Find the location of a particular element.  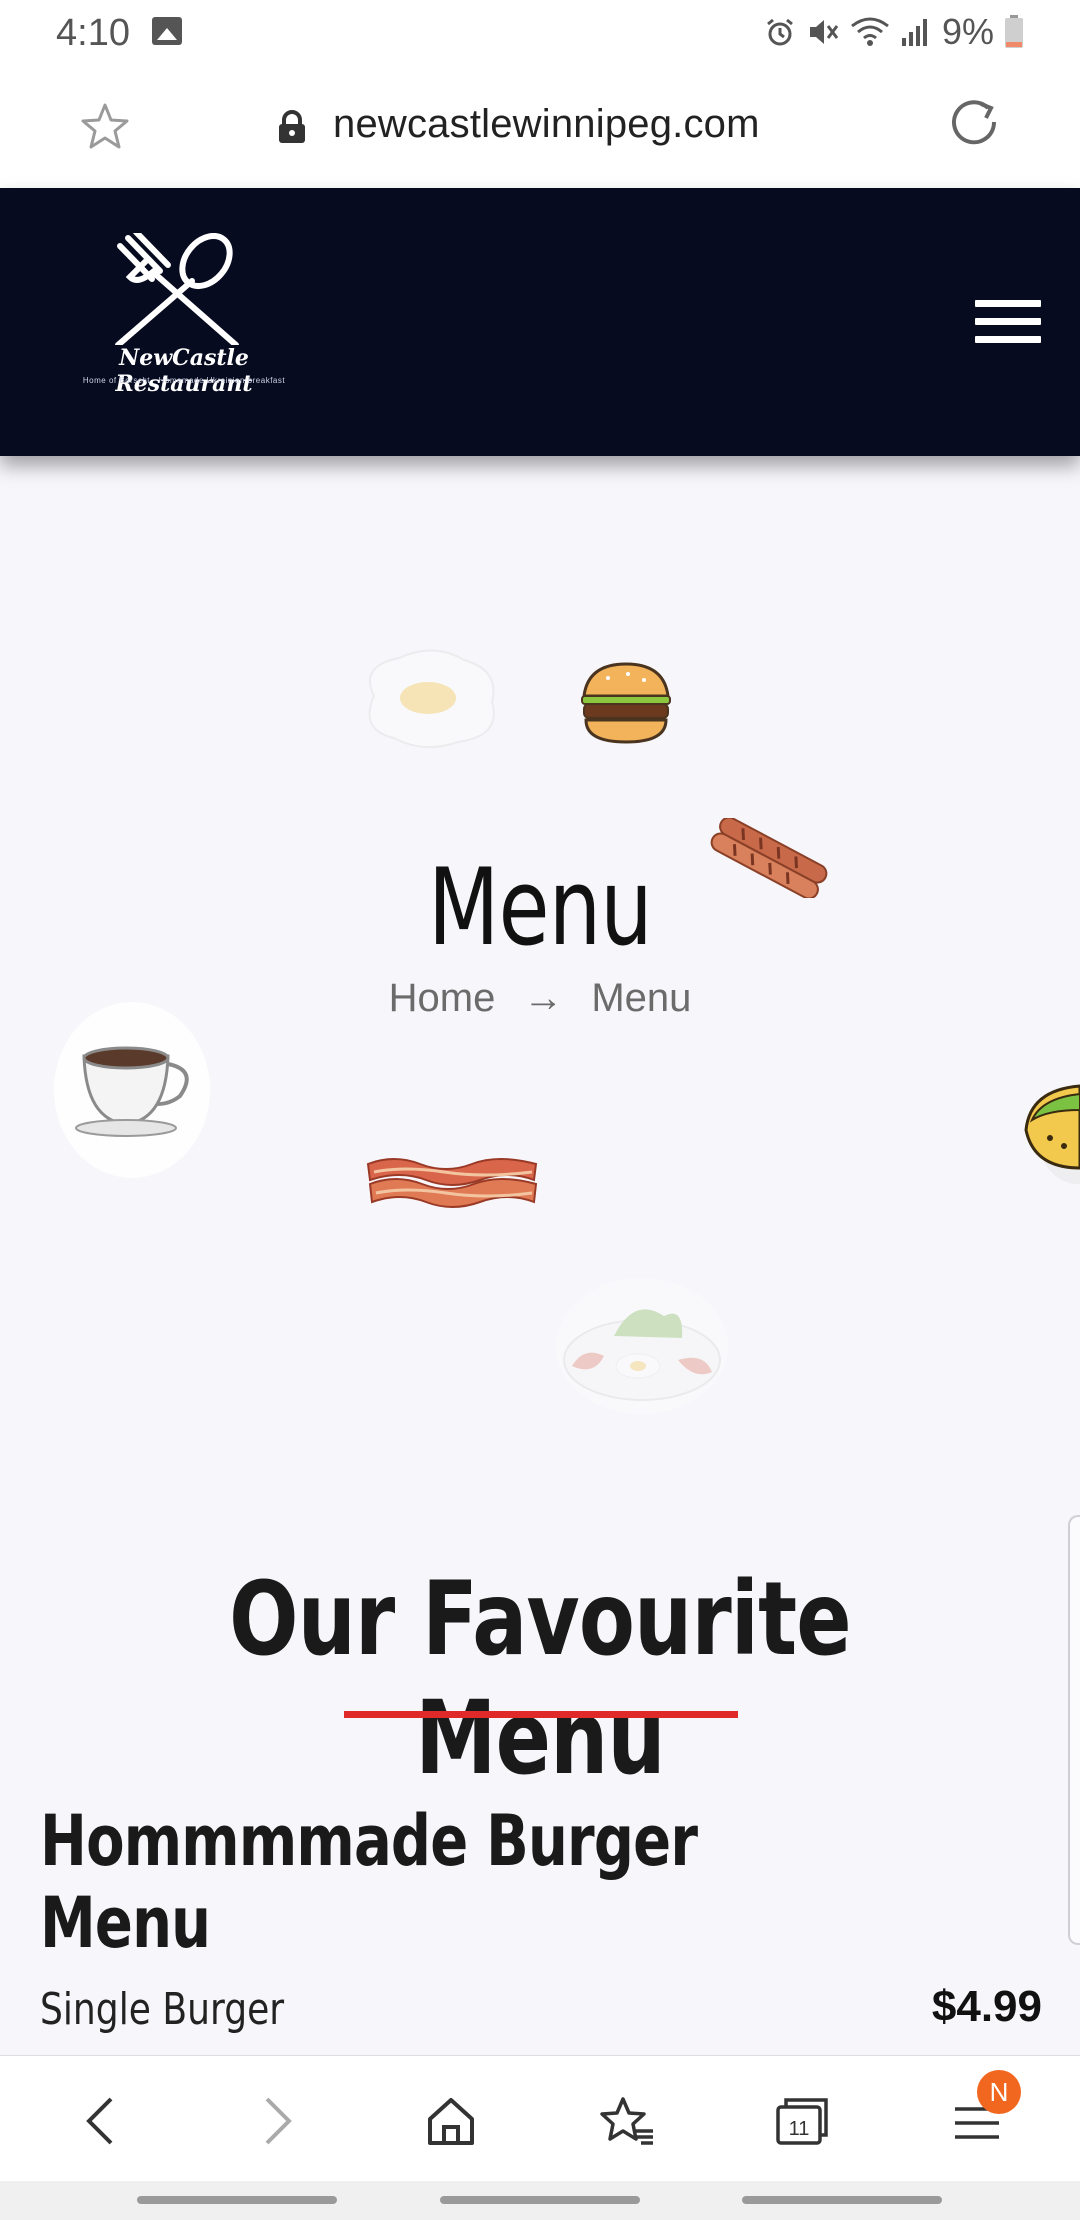

back-icon is located at coordinates (99, 2121).